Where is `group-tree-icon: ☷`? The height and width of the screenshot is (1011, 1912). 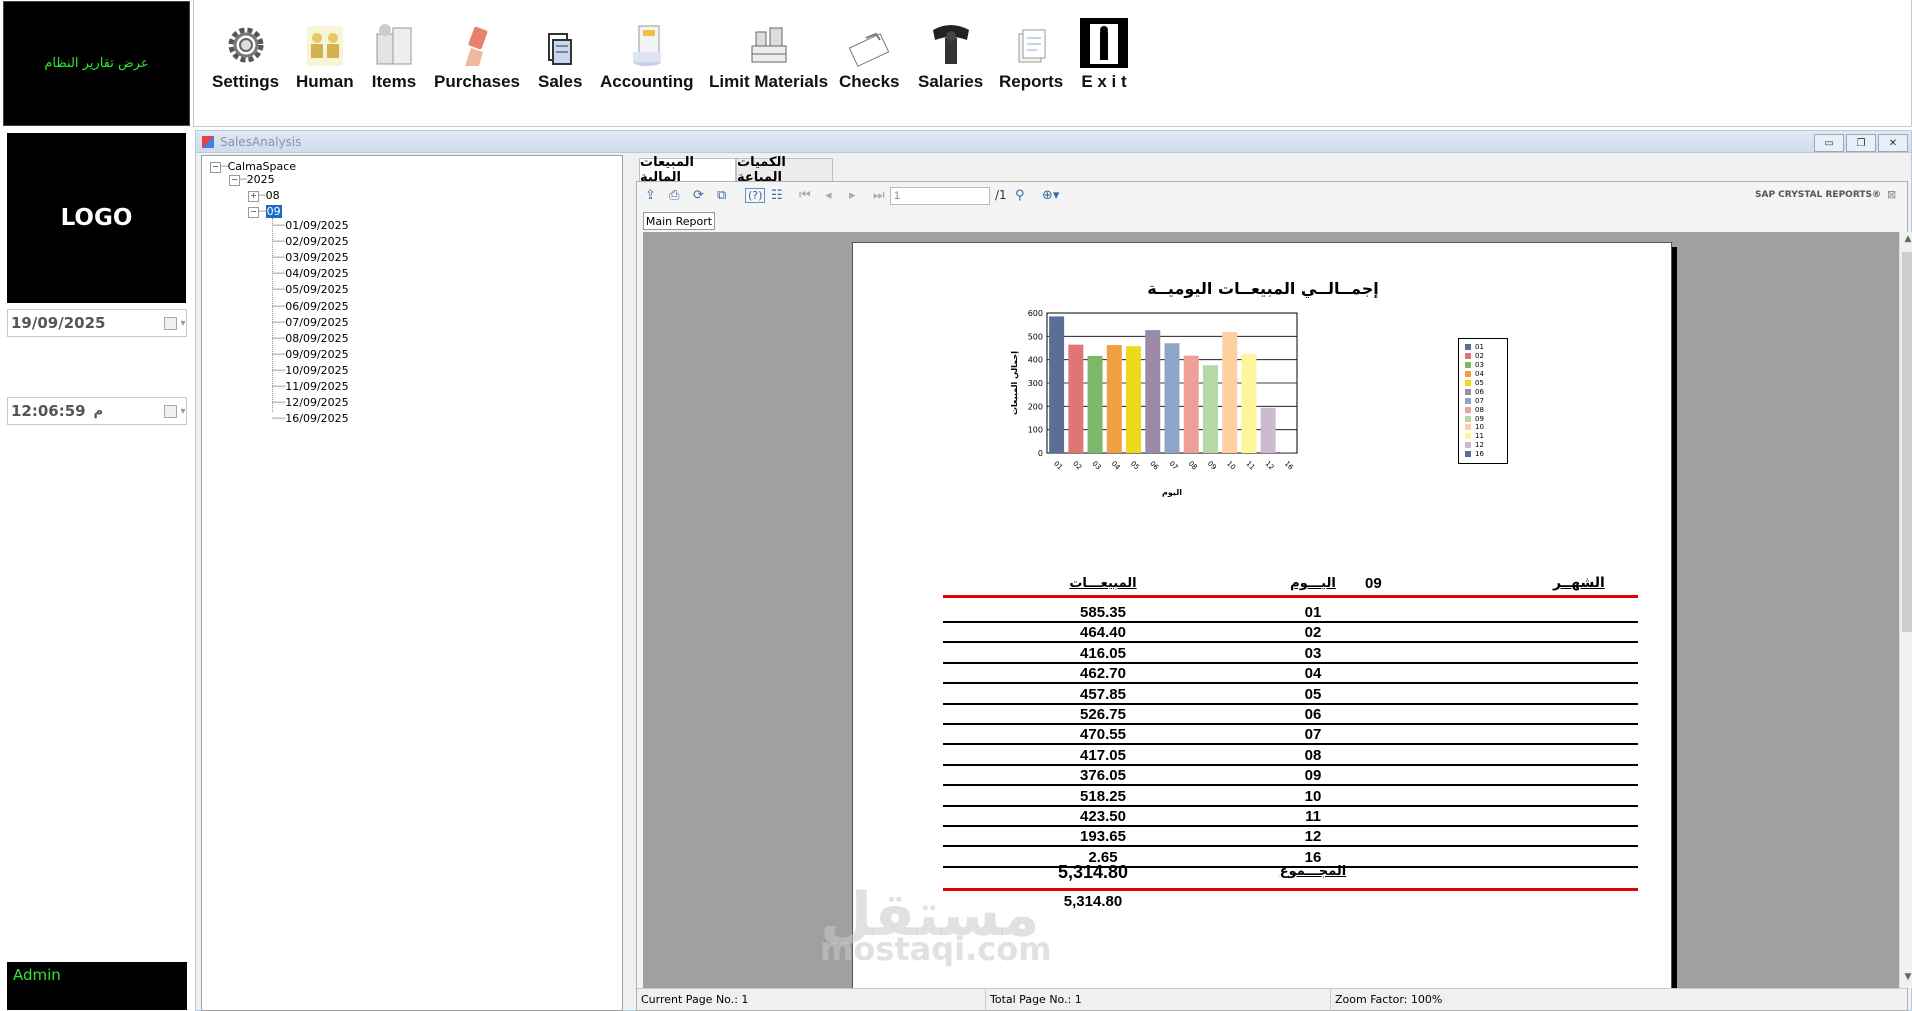 group-tree-icon: ☷ is located at coordinates (777, 195).